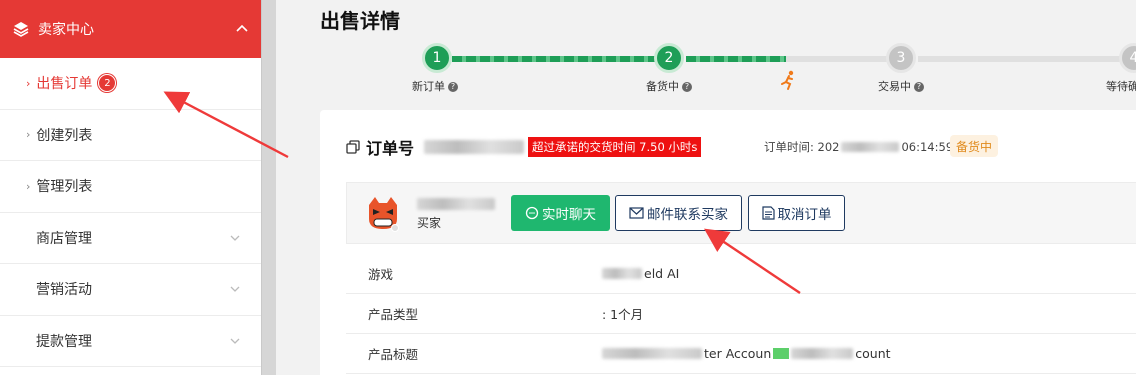 The image size is (1136, 375). What do you see at coordinates (393, 354) in the screenshot?
I see `detail-key: 产品标题` at bounding box center [393, 354].